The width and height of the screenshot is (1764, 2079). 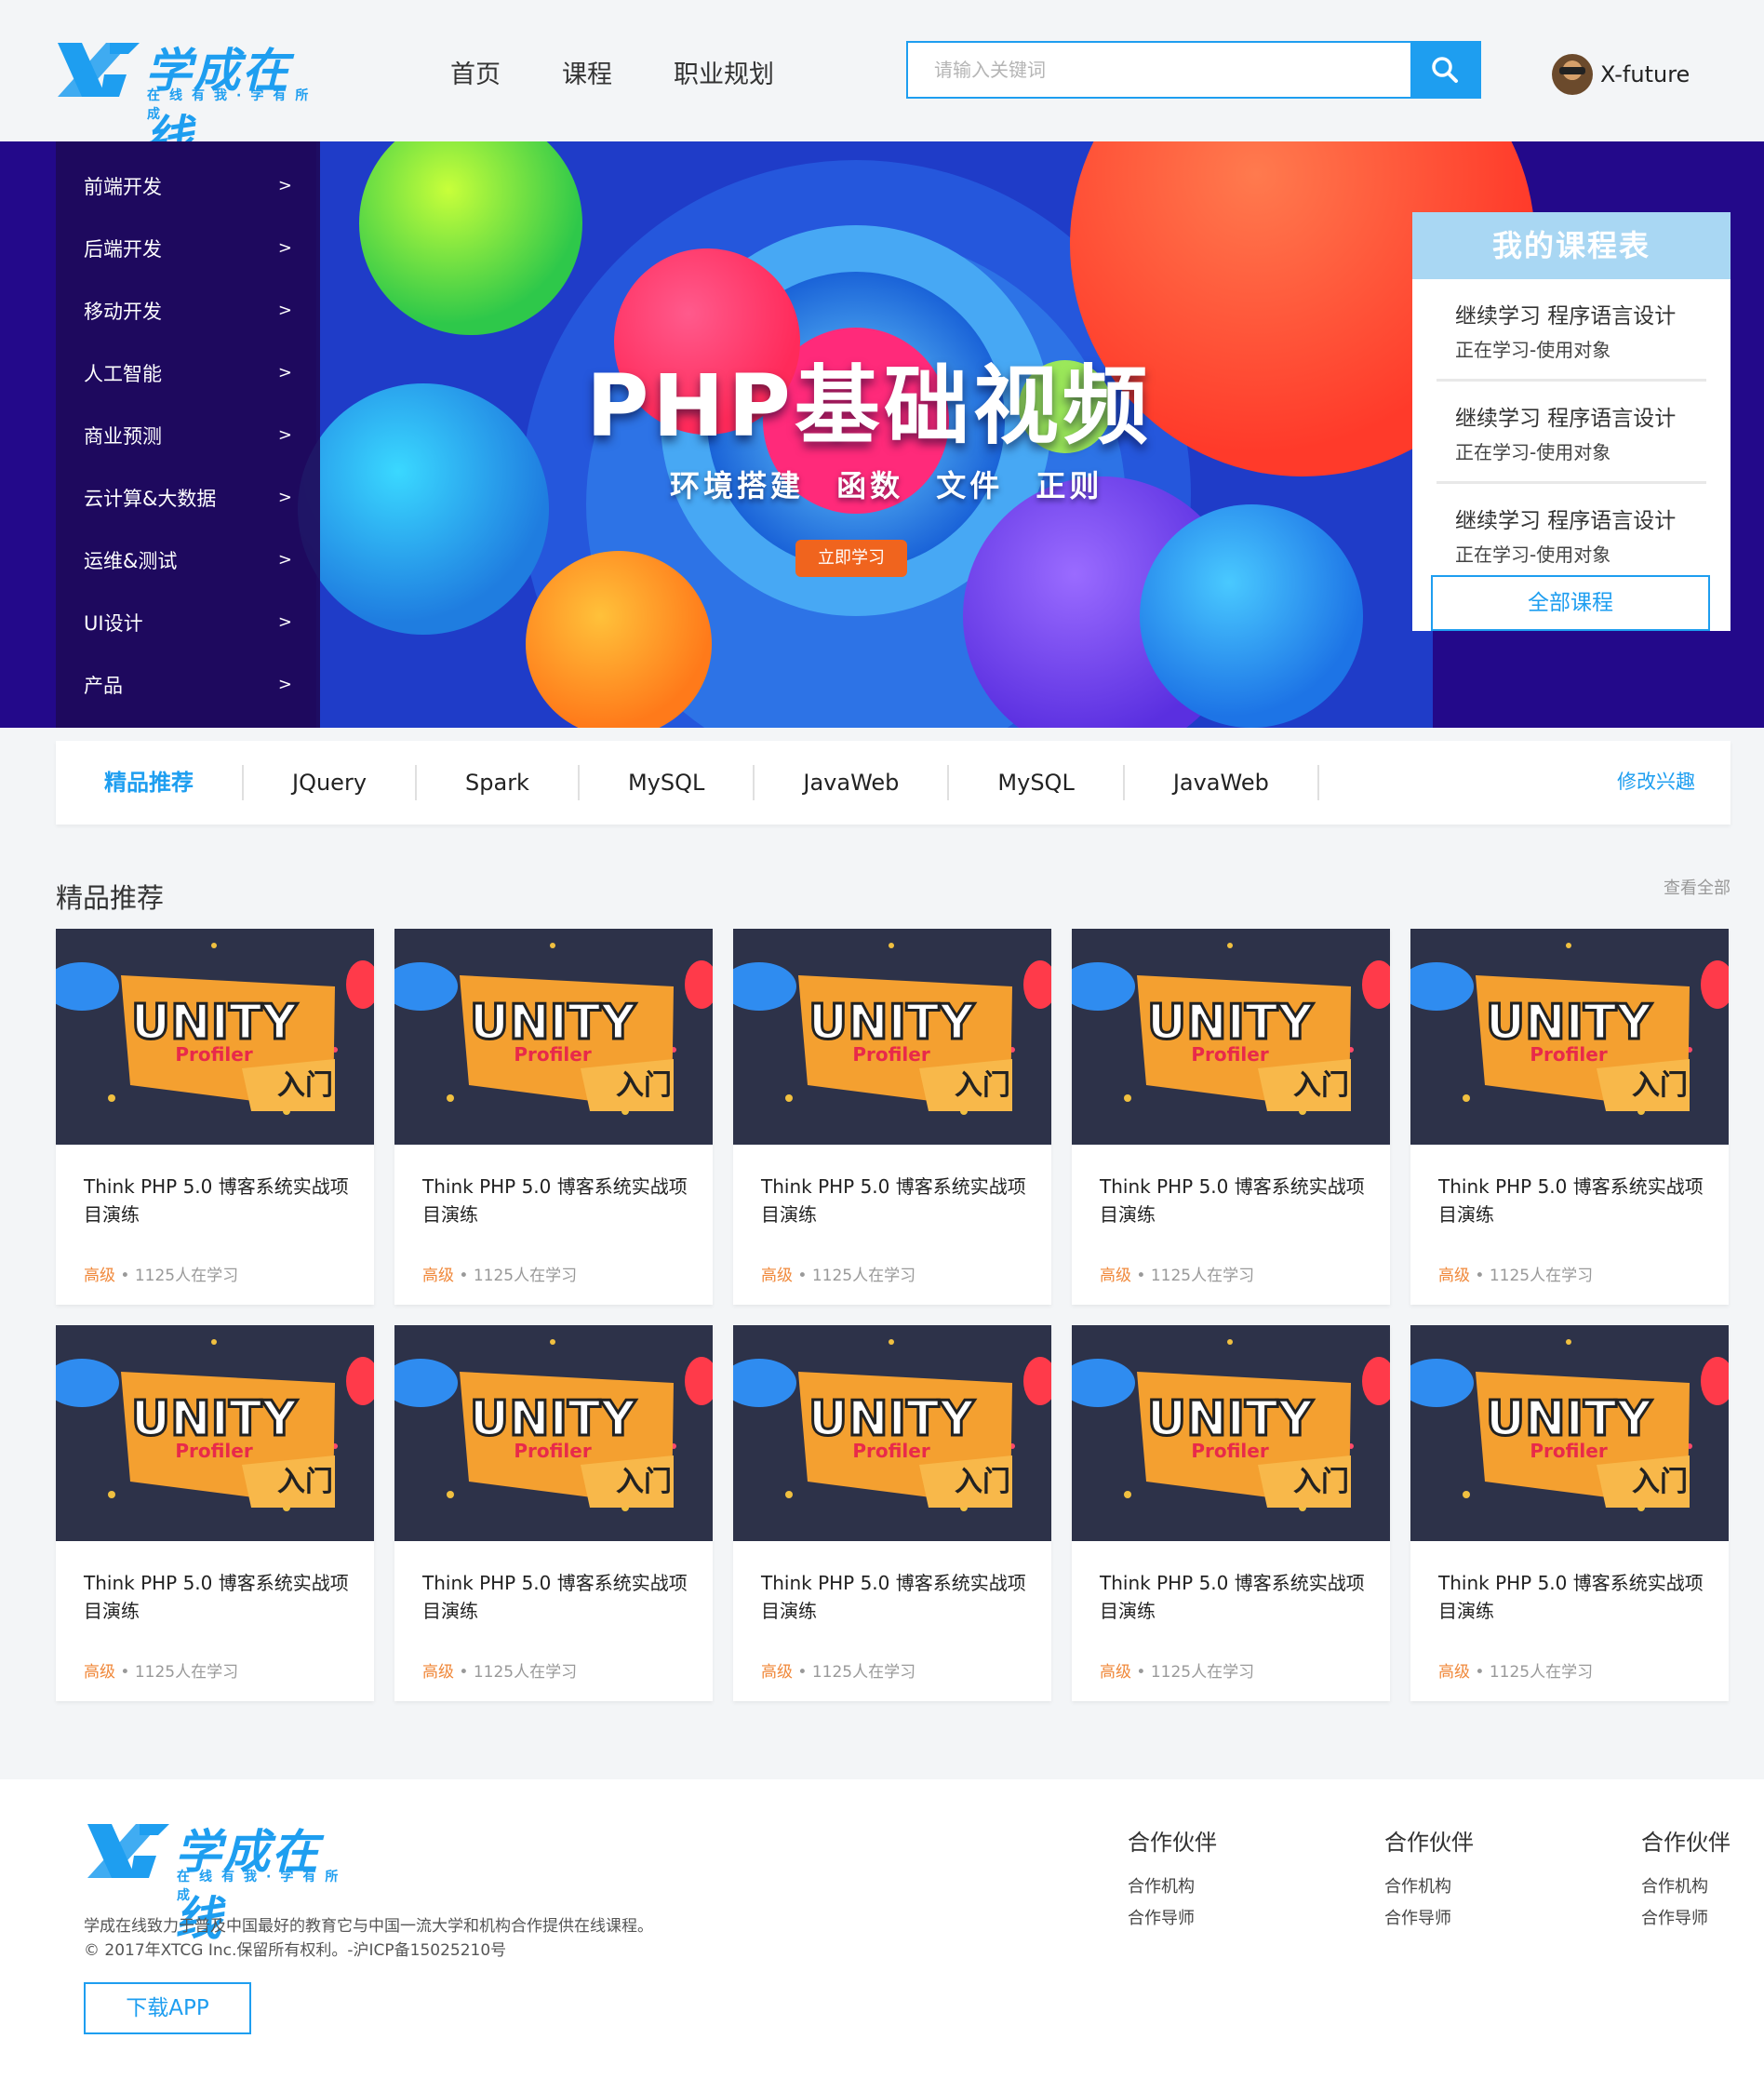 What do you see at coordinates (852, 782) in the screenshot?
I see `tab-javaweb: JavaWeb` at bounding box center [852, 782].